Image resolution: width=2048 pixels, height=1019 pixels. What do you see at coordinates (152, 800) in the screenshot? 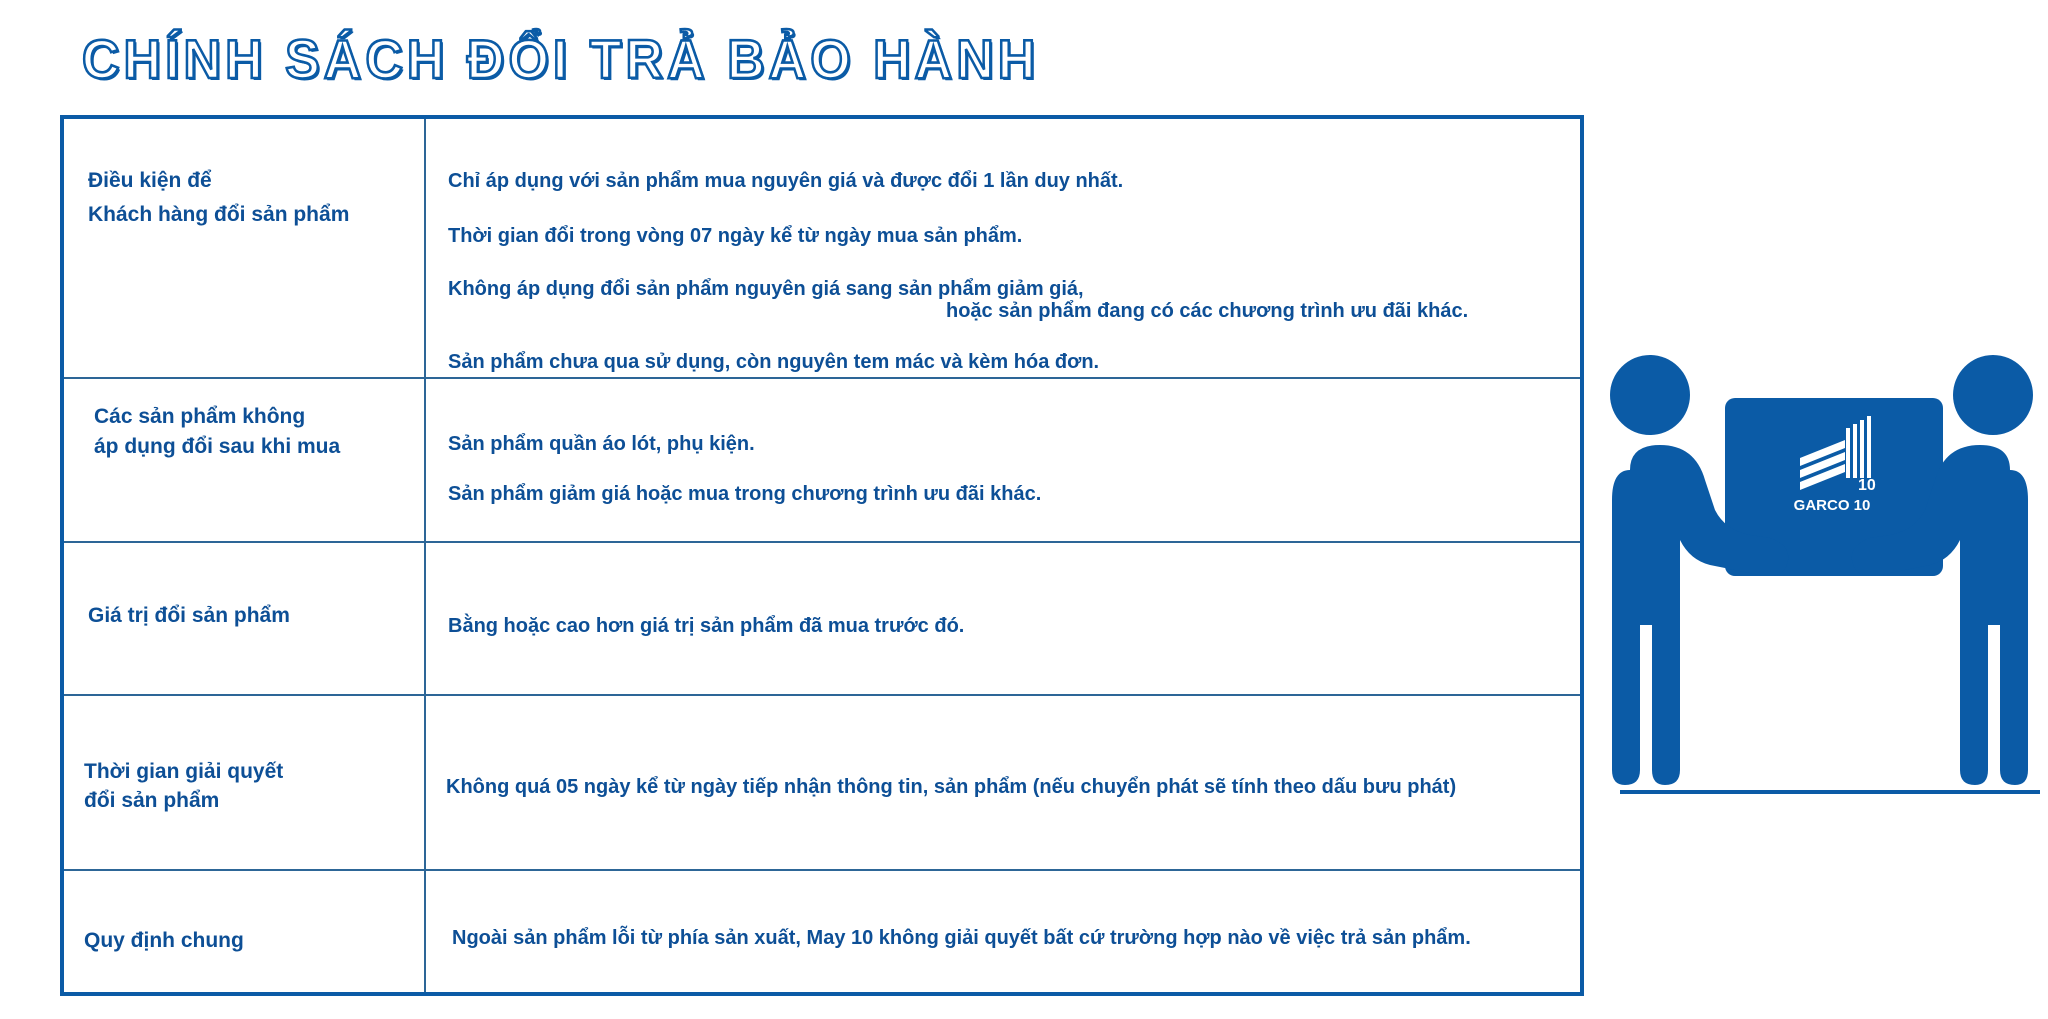
I see `row-label: đổi sản phẩm` at bounding box center [152, 800].